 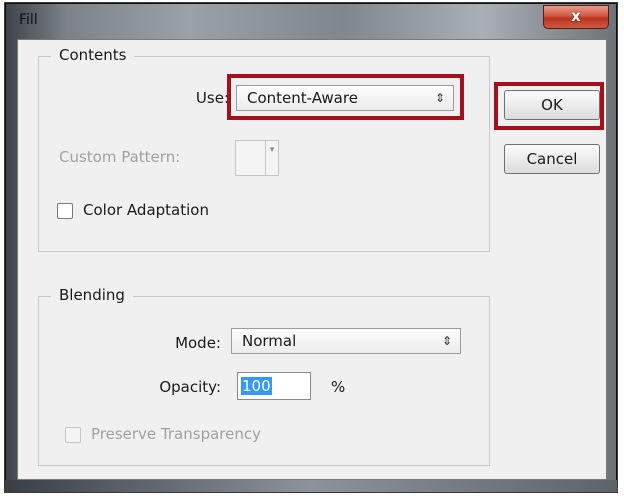 What do you see at coordinates (338, 387) in the screenshot?
I see `opacity-unit: %` at bounding box center [338, 387].